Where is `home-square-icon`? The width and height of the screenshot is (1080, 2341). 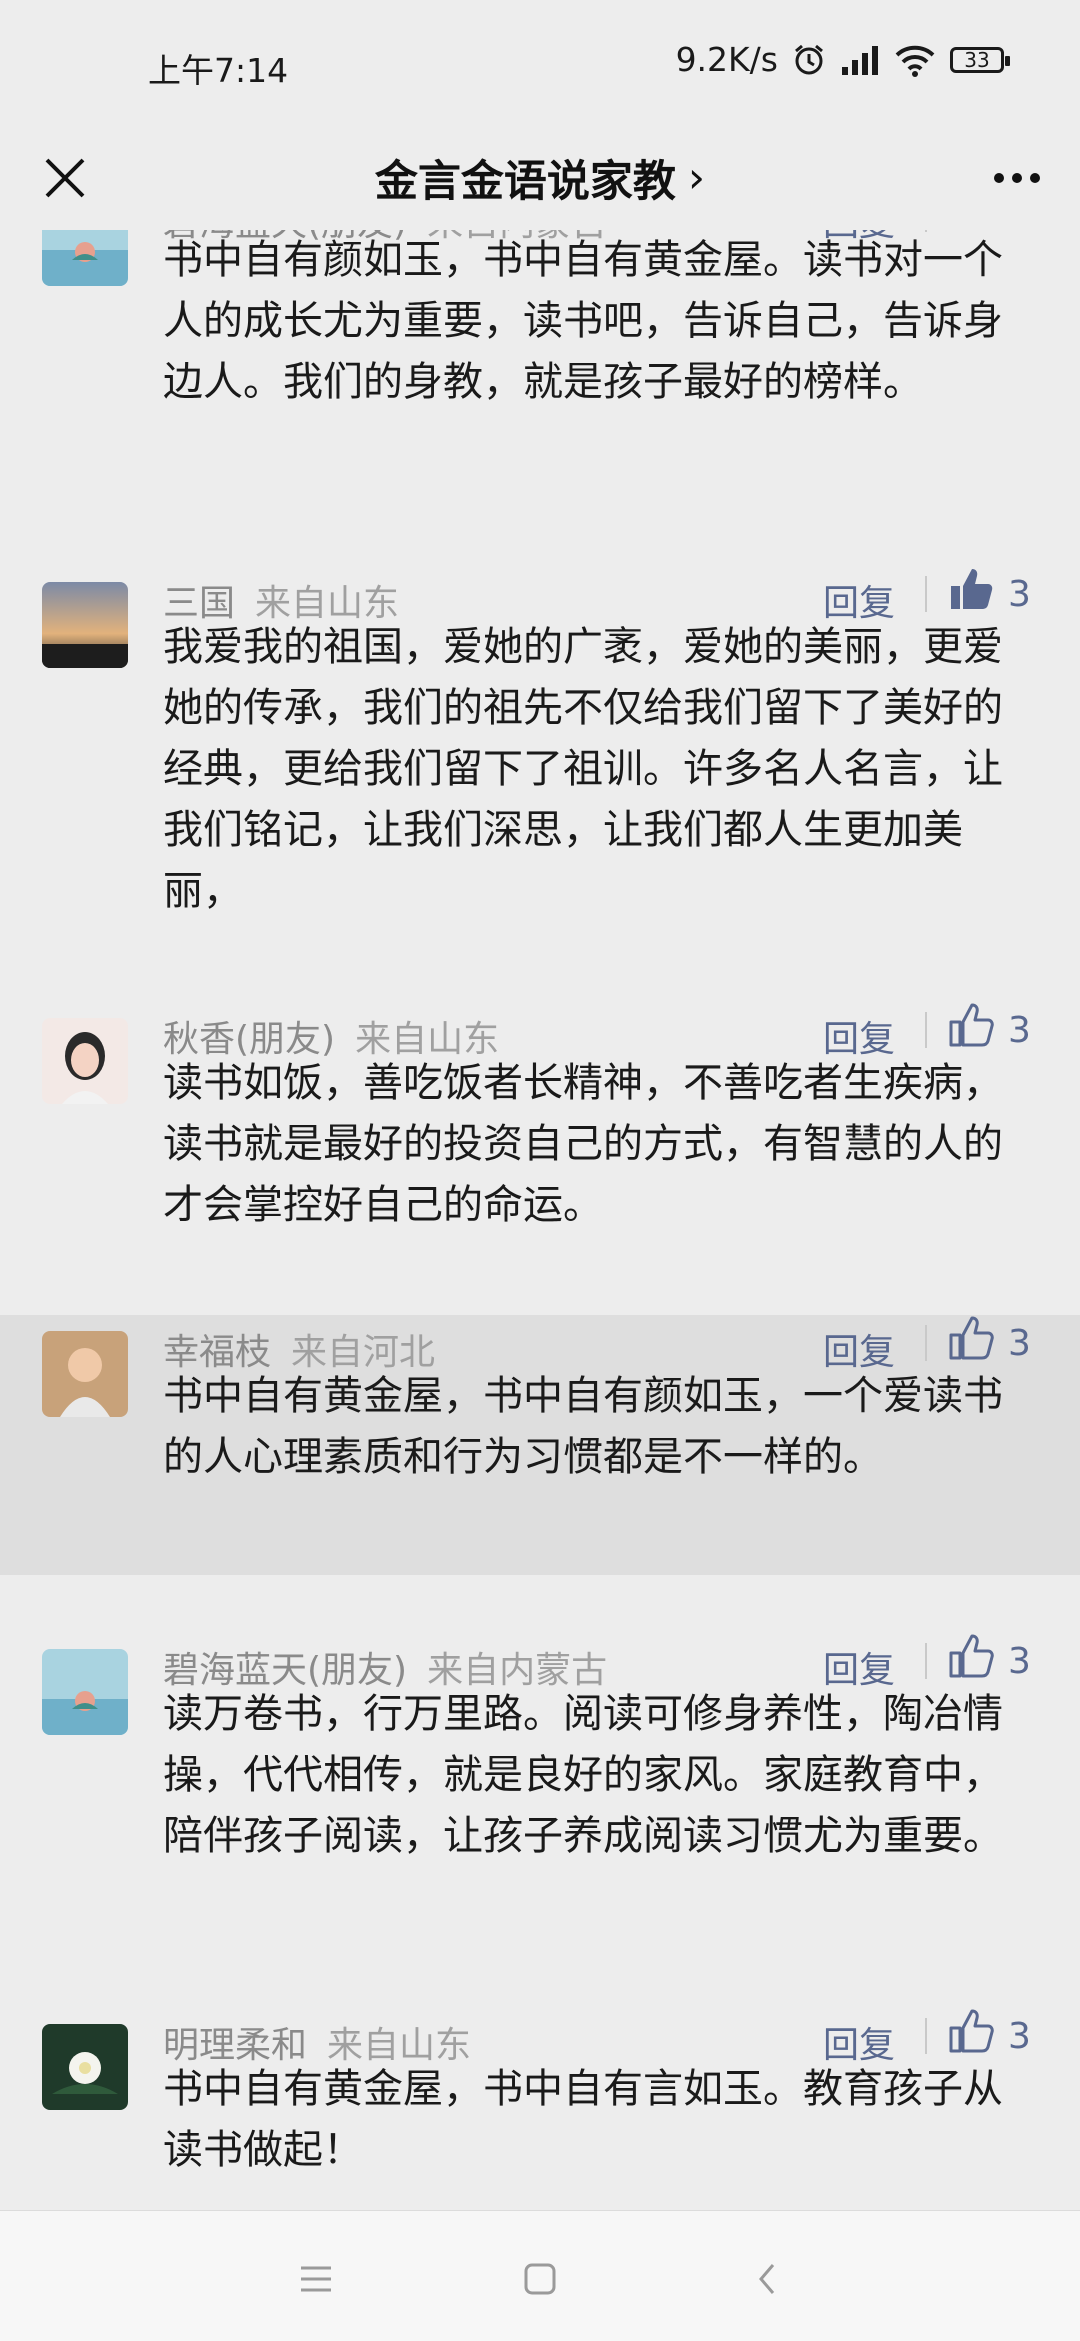
home-square-icon is located at coordinates (540, 2279).